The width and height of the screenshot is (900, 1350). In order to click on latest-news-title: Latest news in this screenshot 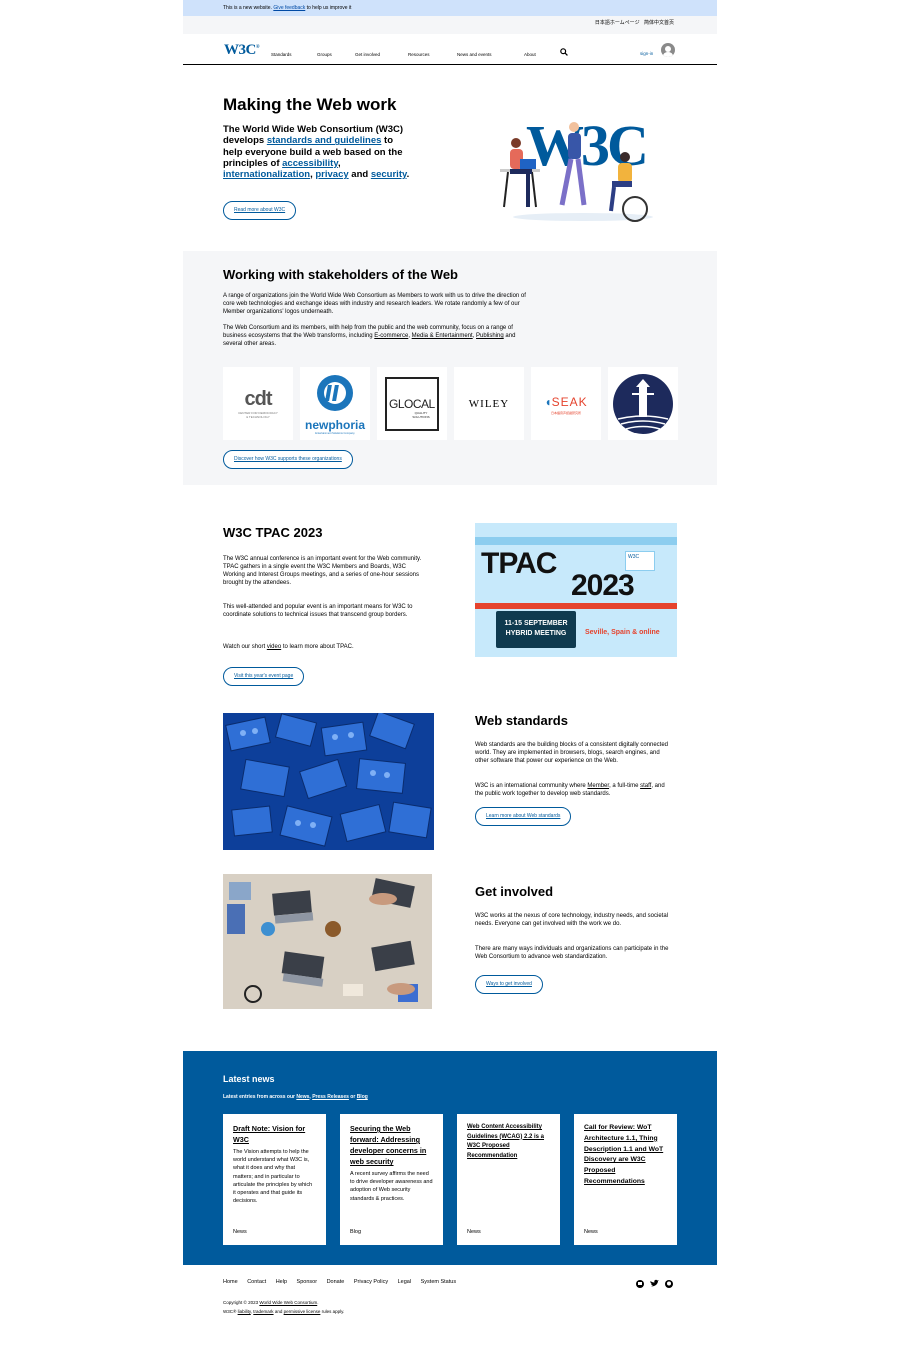, I will do `click(249, 1079)`.